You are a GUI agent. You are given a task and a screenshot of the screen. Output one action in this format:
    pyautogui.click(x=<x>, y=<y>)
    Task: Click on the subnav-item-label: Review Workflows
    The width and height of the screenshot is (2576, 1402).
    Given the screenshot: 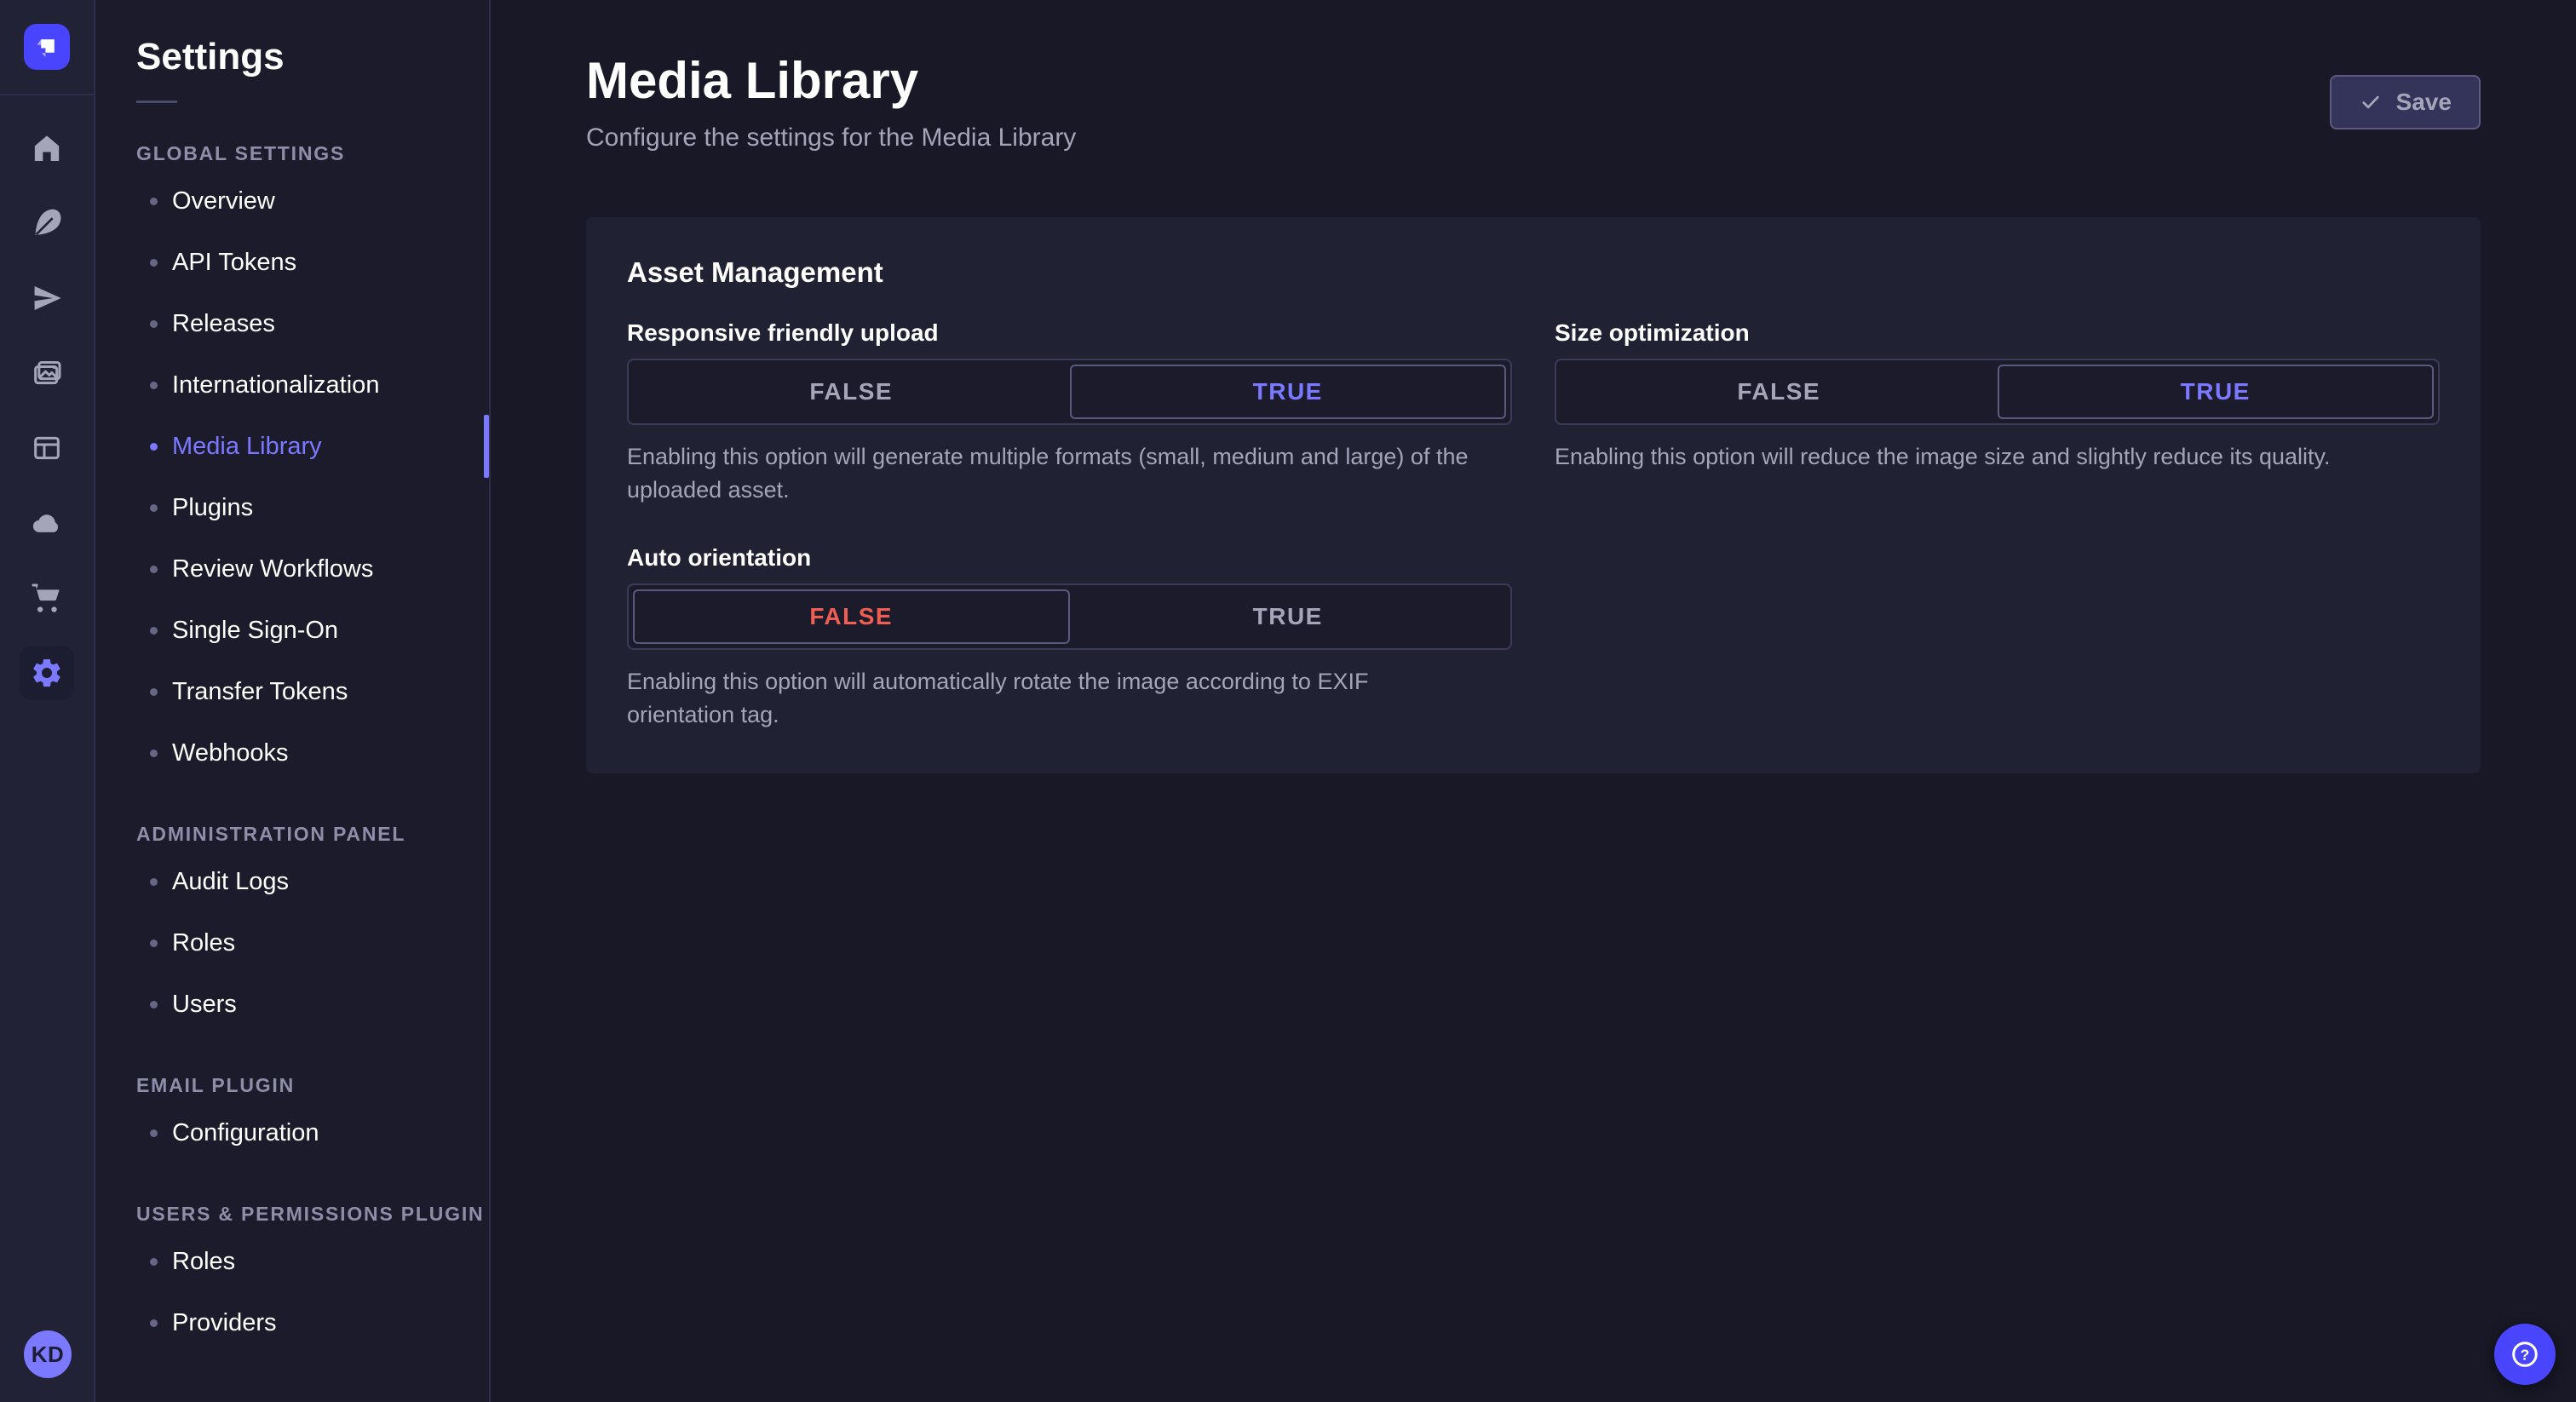 What is the action you would take?
    pyautogui.click(x=273, y=568)
    